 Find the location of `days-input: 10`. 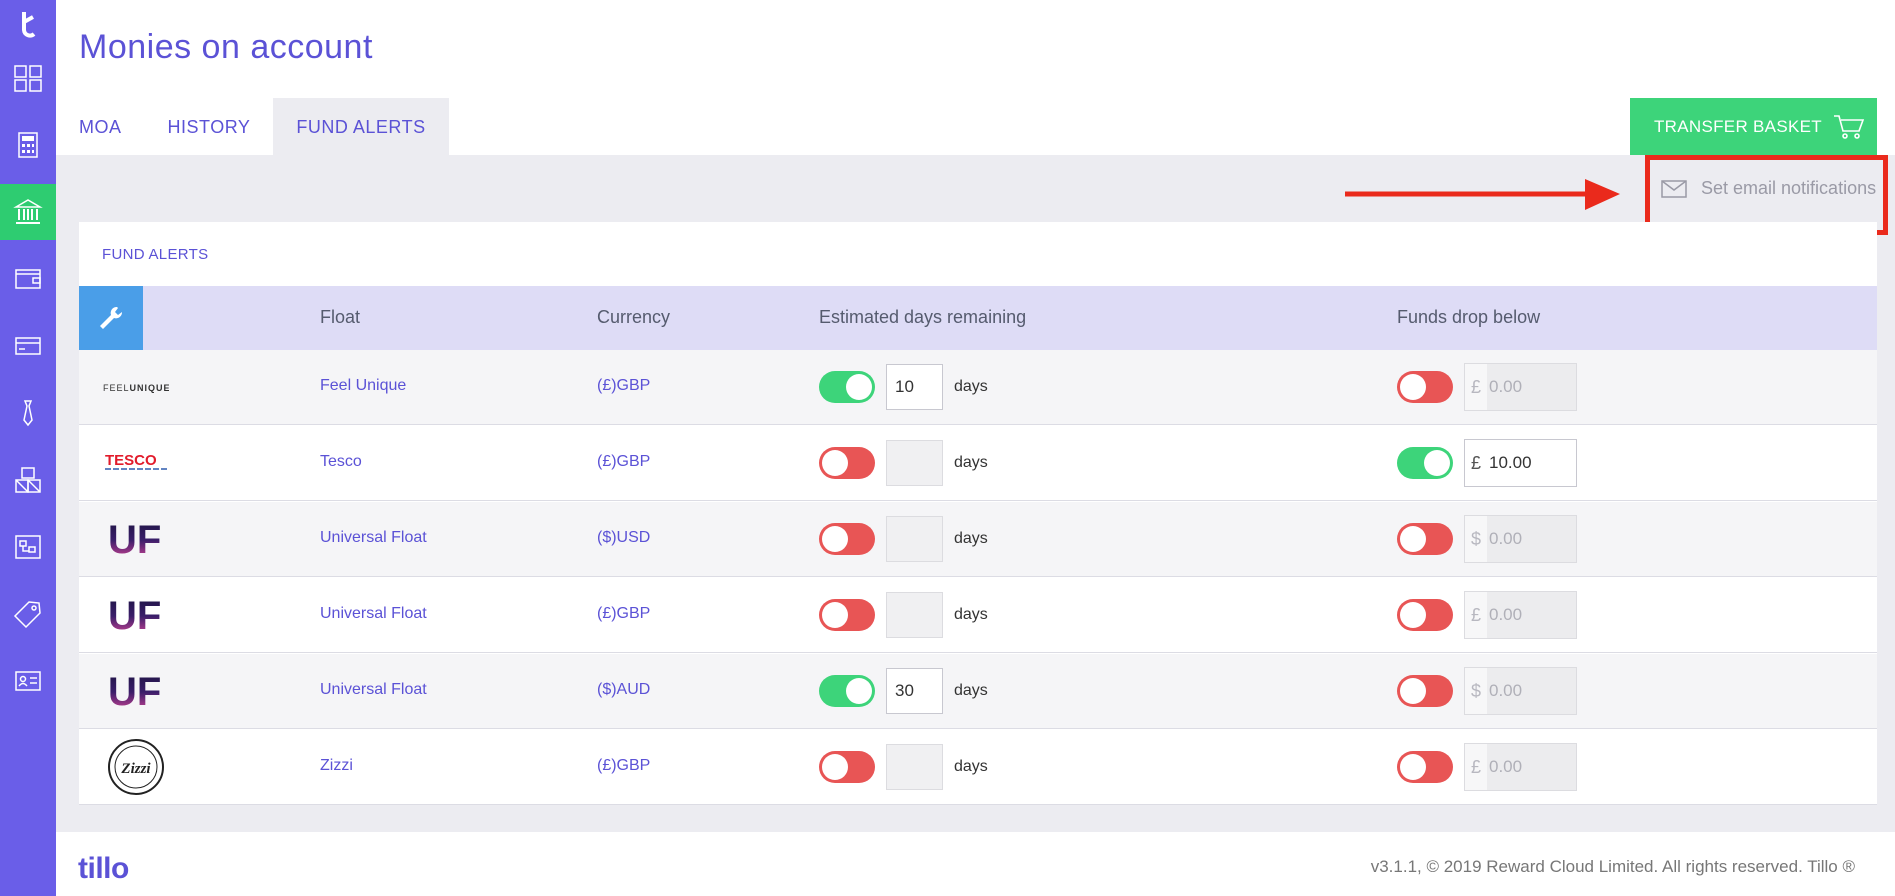

days-input: 10 is located at coordinates (914, 387).